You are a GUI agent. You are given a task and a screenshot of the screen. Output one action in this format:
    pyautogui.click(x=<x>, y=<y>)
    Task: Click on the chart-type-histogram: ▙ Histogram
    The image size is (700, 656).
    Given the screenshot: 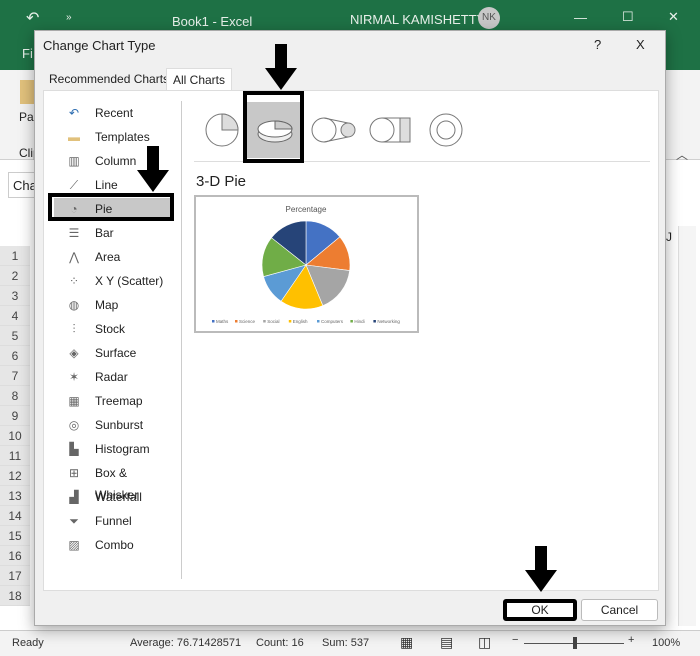 What is the action you would take?
    pyautogui.click(x=113, y=449)
    